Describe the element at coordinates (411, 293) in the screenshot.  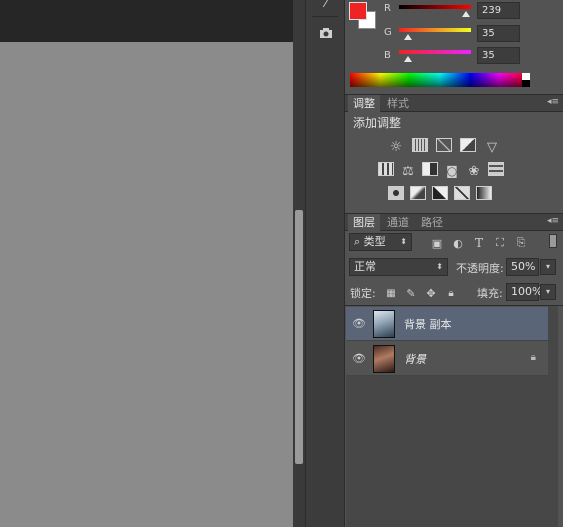
I see `lock-image-pixels-icon: ✎` at that location.